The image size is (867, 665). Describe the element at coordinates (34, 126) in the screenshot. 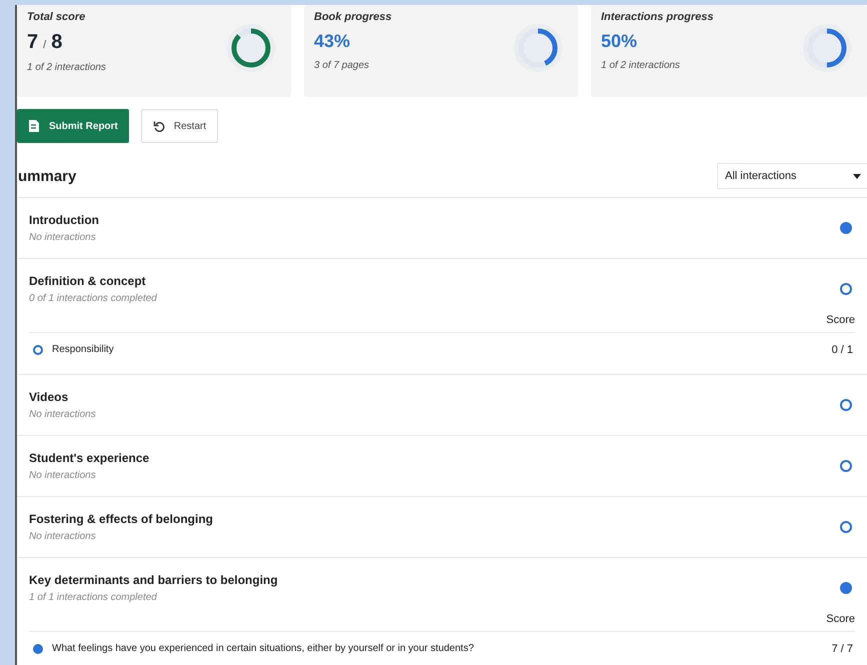

I see `document-icon` at that location.